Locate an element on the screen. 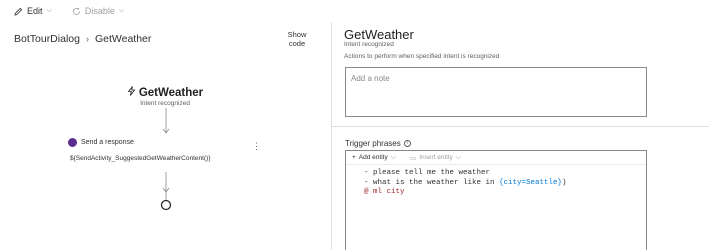  entity-token: {city=Seattle} is located at coordinates (531, 182).